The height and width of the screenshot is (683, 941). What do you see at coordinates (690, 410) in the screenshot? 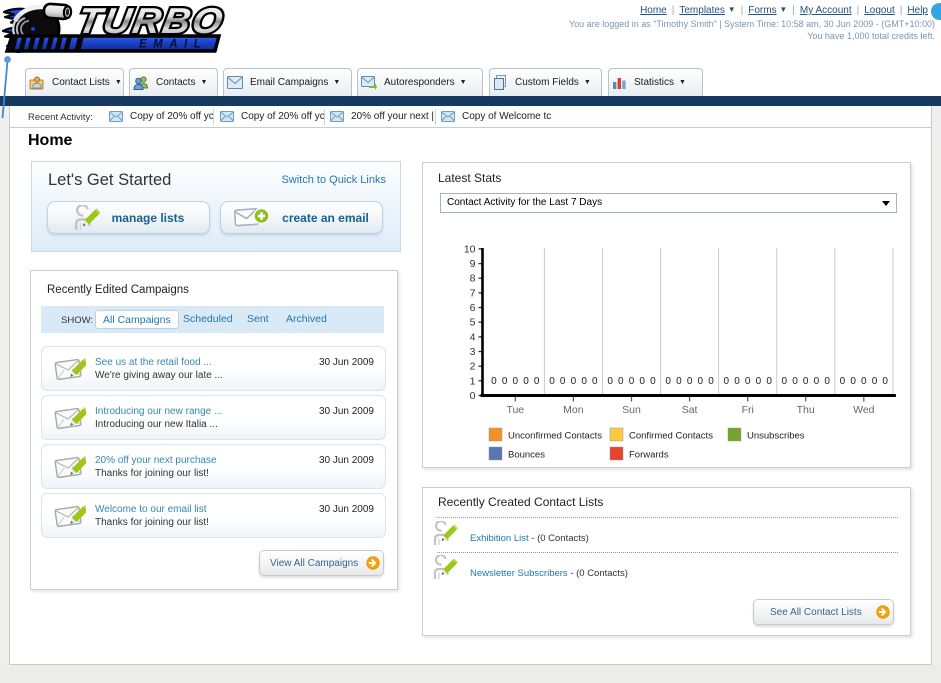
I see `svg-text: Sat` at bounding box center [690, 410].